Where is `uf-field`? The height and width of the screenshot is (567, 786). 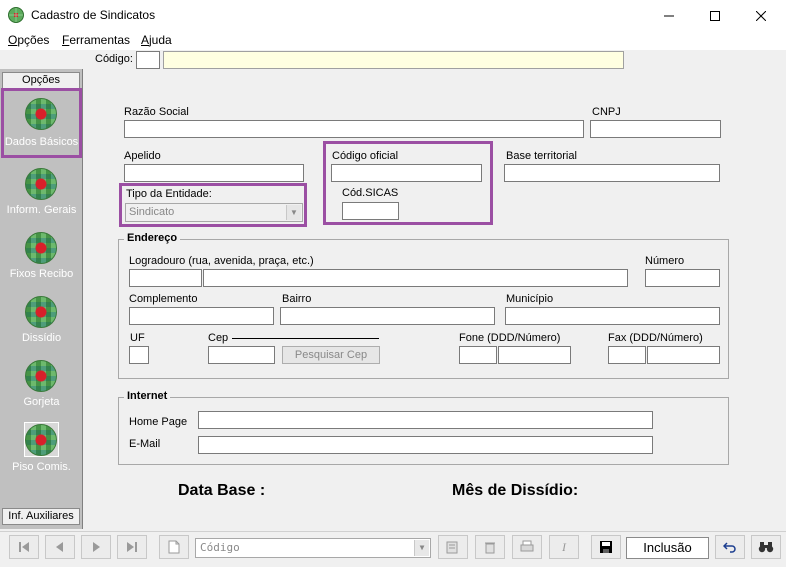 uf-field is located at coordinates (139, 355).